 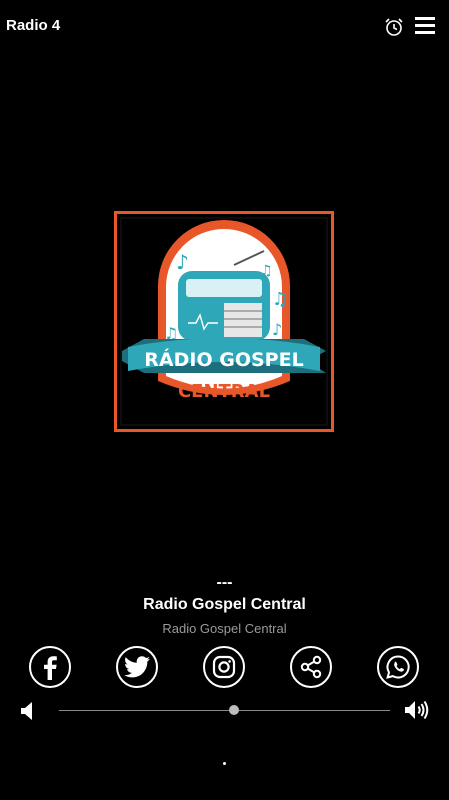 I want to click on alarm-icon, so click(x=394, y=27).